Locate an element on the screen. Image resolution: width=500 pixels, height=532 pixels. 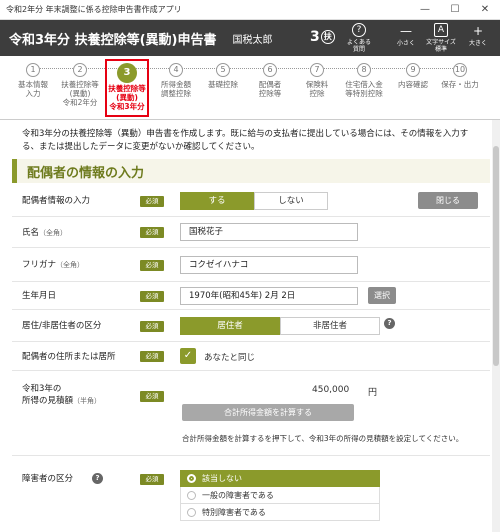
step-4: 4 所得金額 調整控除 is located at coordinates (176, 78).